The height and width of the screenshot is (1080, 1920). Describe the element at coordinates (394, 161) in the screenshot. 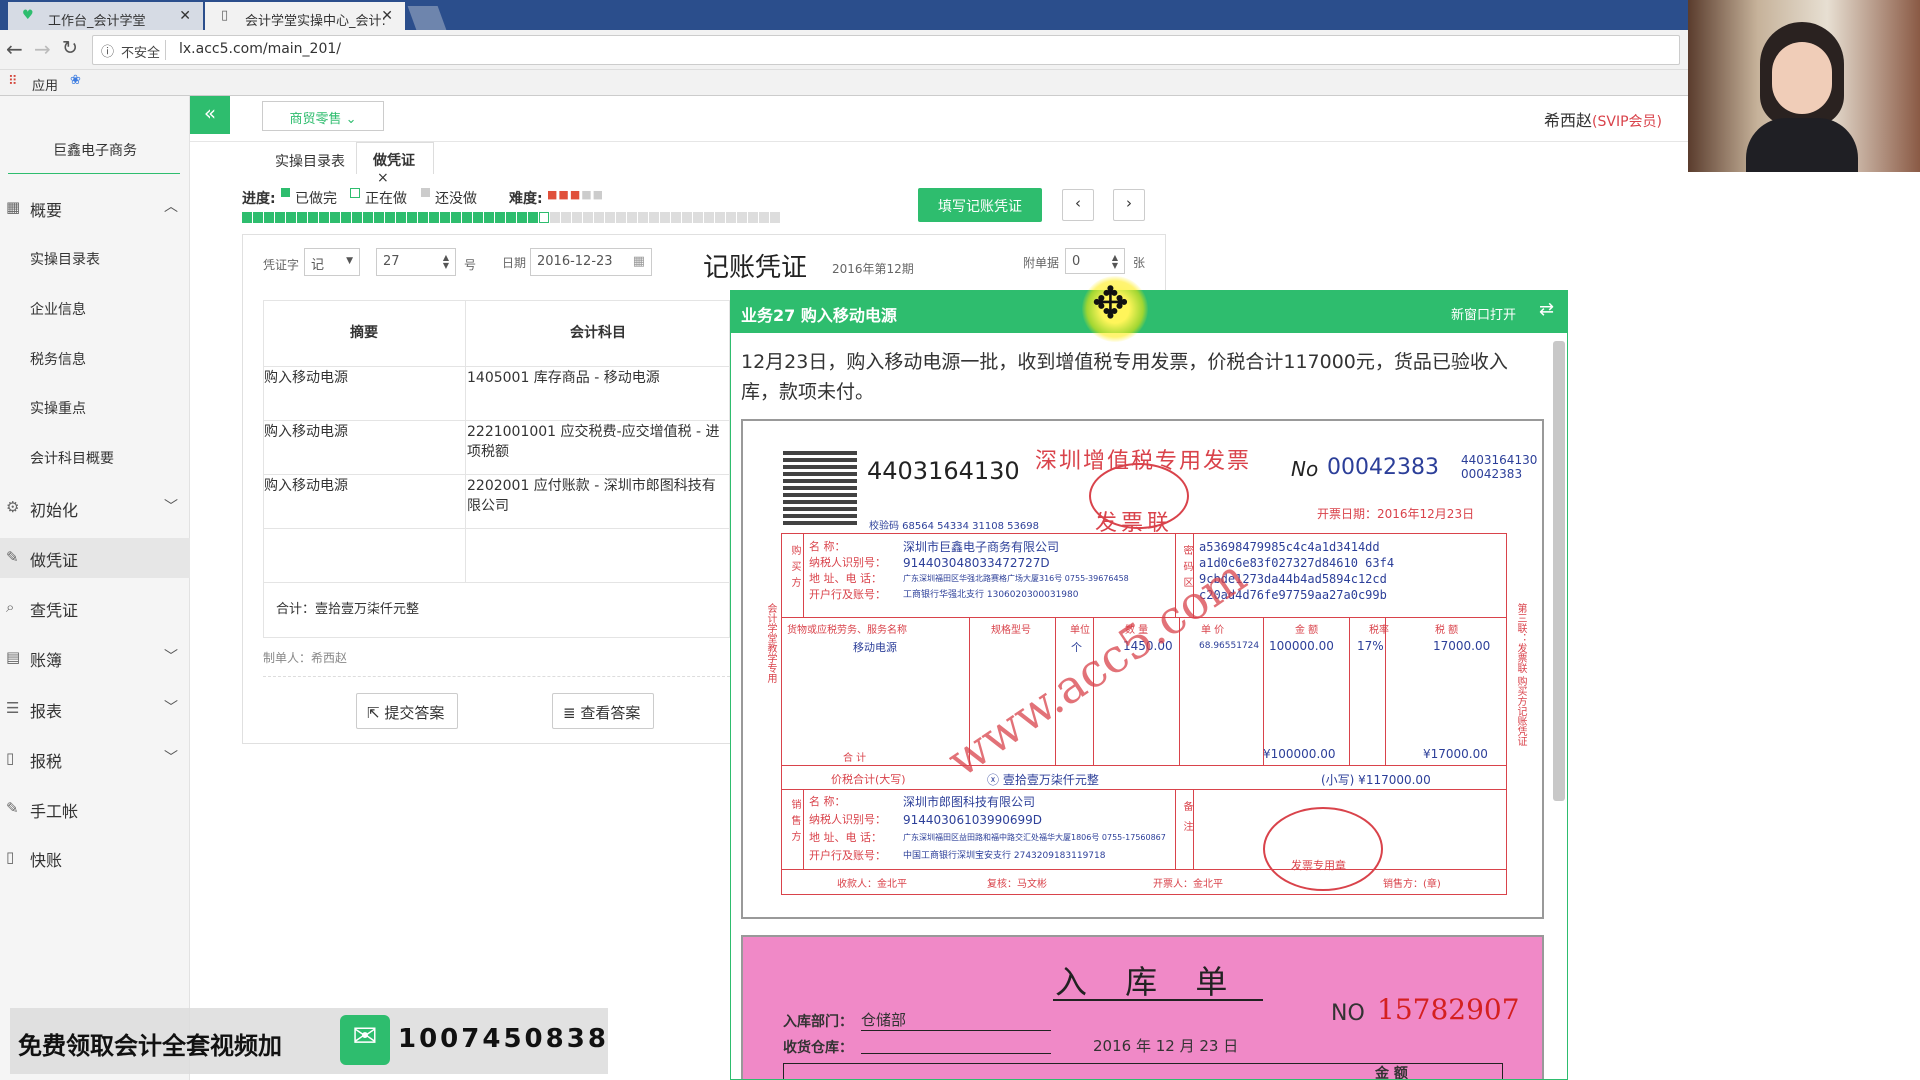

I see `tab-label: 做凭证` at that location.